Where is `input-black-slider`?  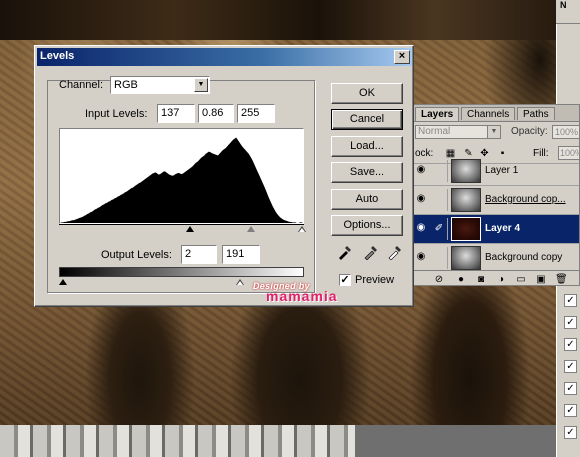
input-black-slider is located at coordinates (190, 229).